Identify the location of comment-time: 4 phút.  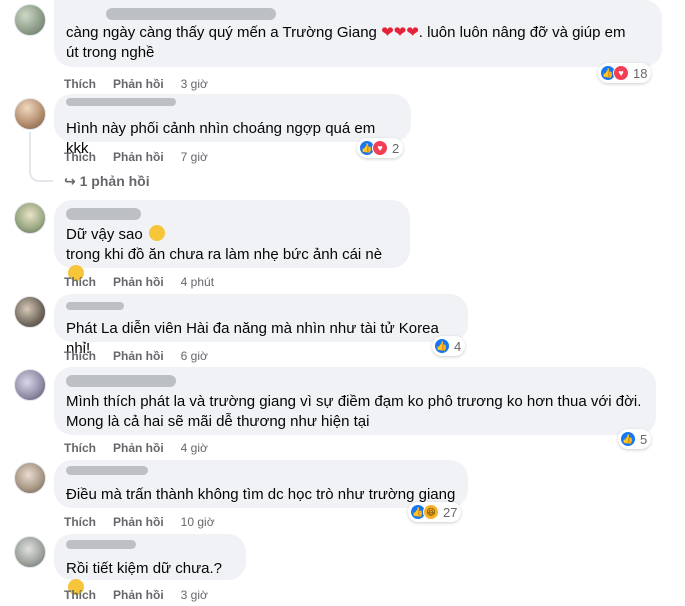
(197, 282).